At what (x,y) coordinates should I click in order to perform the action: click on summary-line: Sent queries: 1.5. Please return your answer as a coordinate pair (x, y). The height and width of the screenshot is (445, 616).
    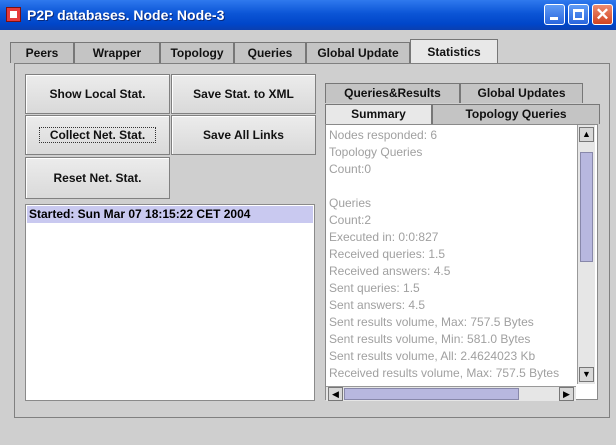
    Looking at the image, I should click on (374, 288).